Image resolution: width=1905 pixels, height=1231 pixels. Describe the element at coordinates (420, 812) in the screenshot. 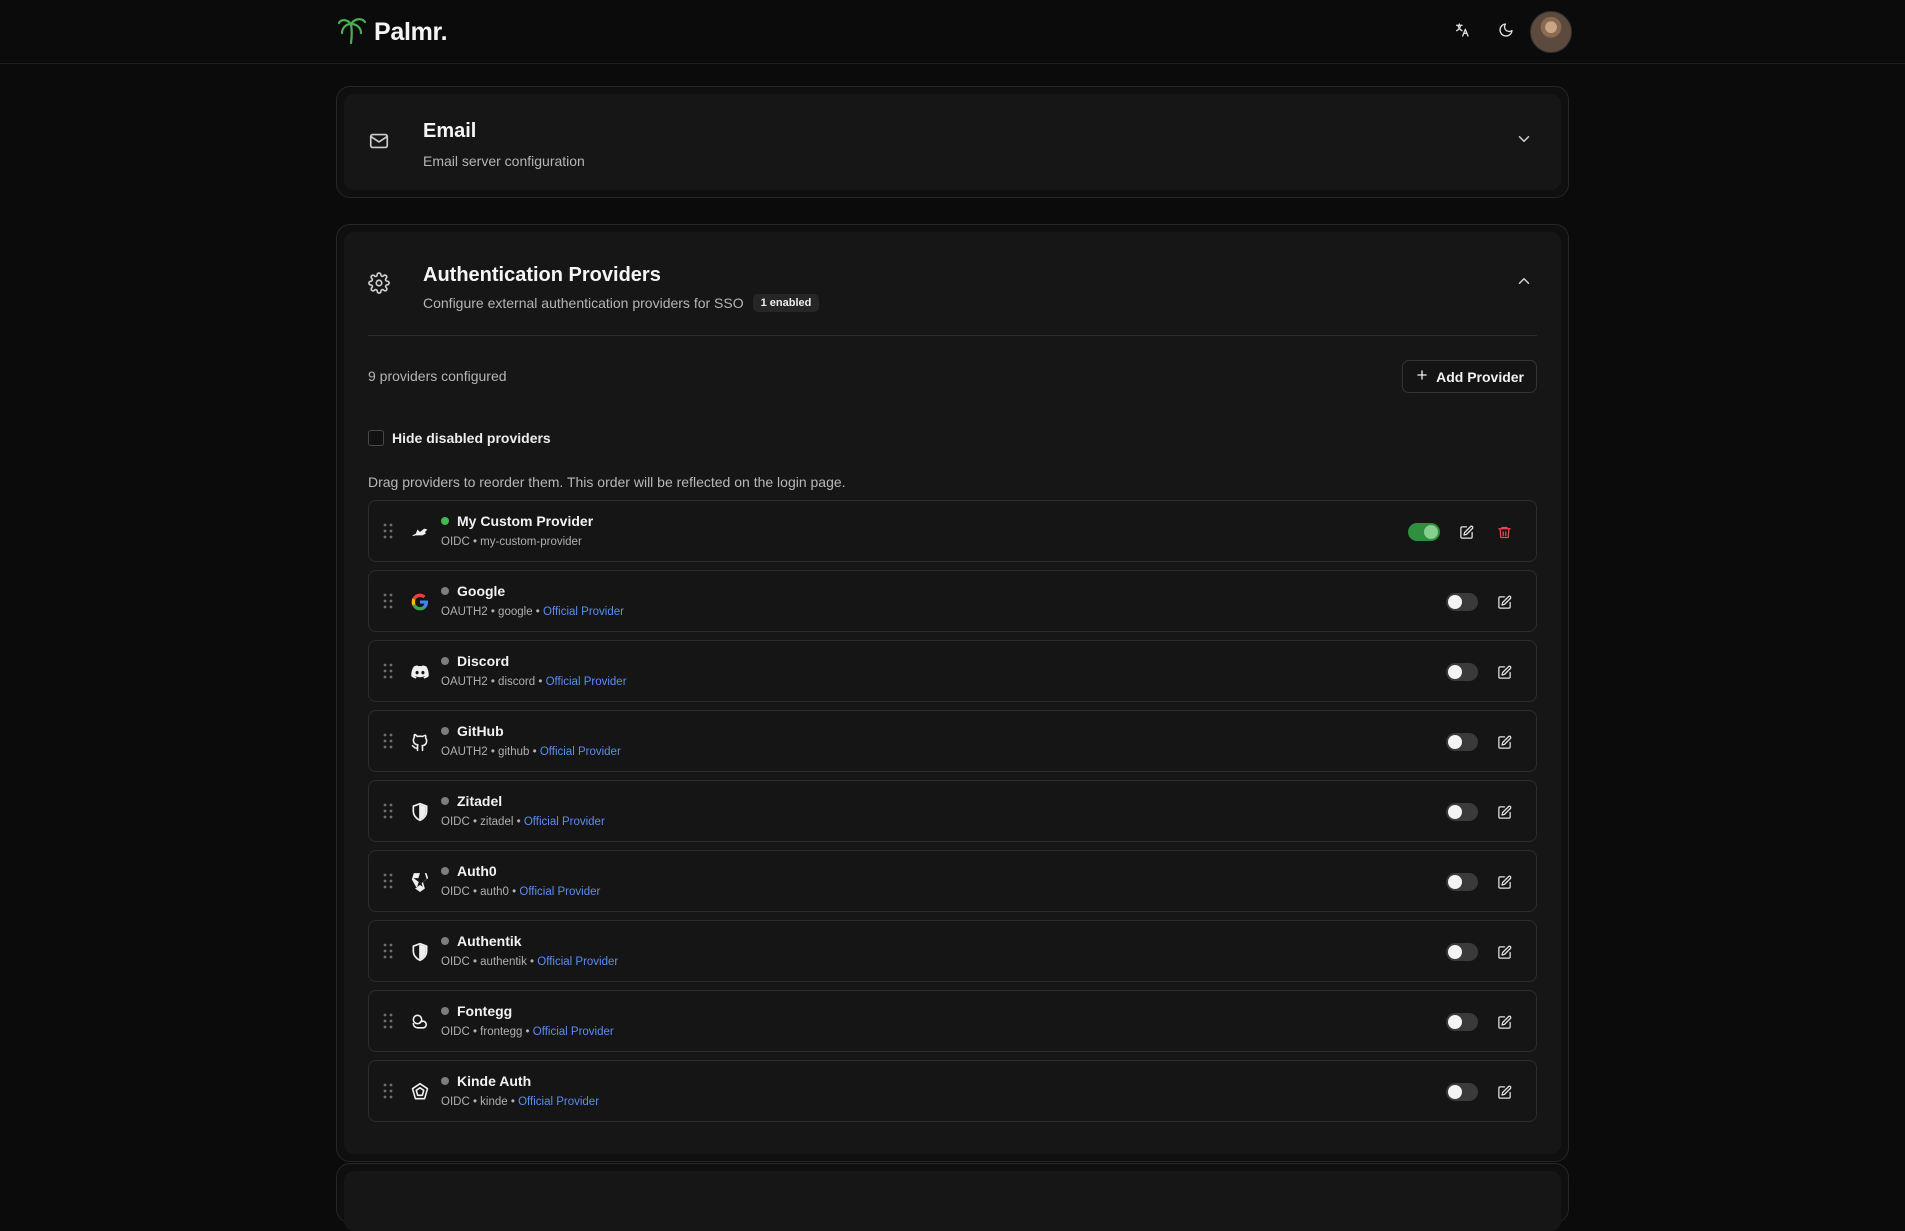

I see `zitadel-shield-icon` at that location.